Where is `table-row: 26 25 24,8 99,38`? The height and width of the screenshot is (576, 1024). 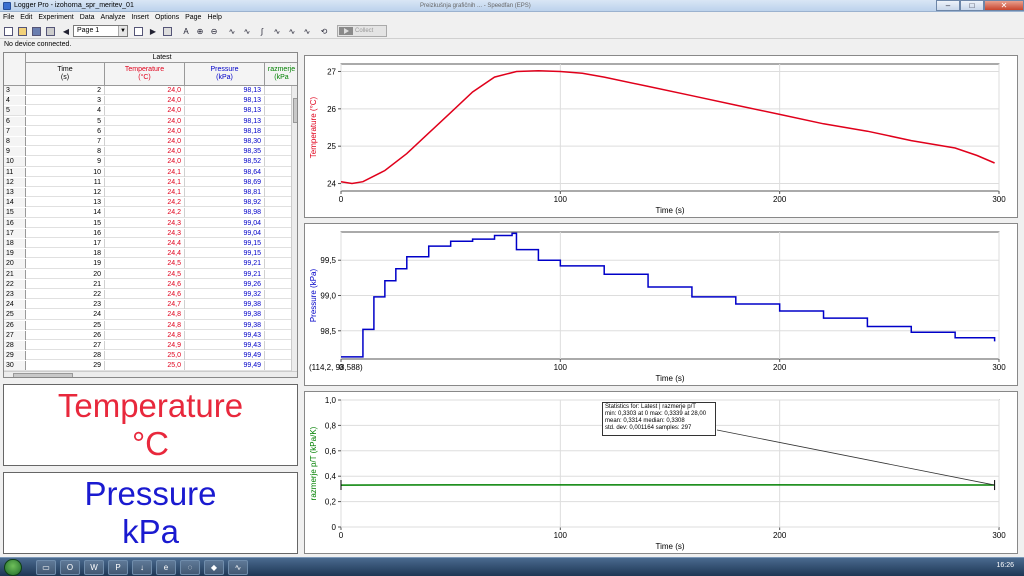 table-row: 26 25 24,8 99,38 is located at coordinates (149, 325).